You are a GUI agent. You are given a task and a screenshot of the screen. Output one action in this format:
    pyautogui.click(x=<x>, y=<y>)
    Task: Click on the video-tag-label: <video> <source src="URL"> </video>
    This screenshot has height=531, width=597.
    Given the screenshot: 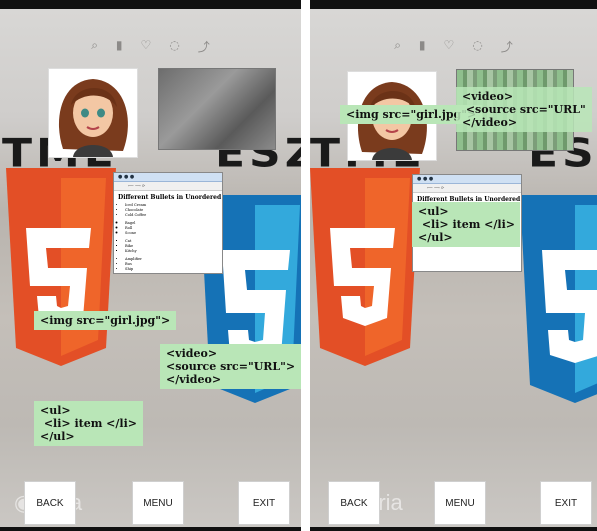 What is the action you would take?
    pyautogui.click(x=230, y=366)
    